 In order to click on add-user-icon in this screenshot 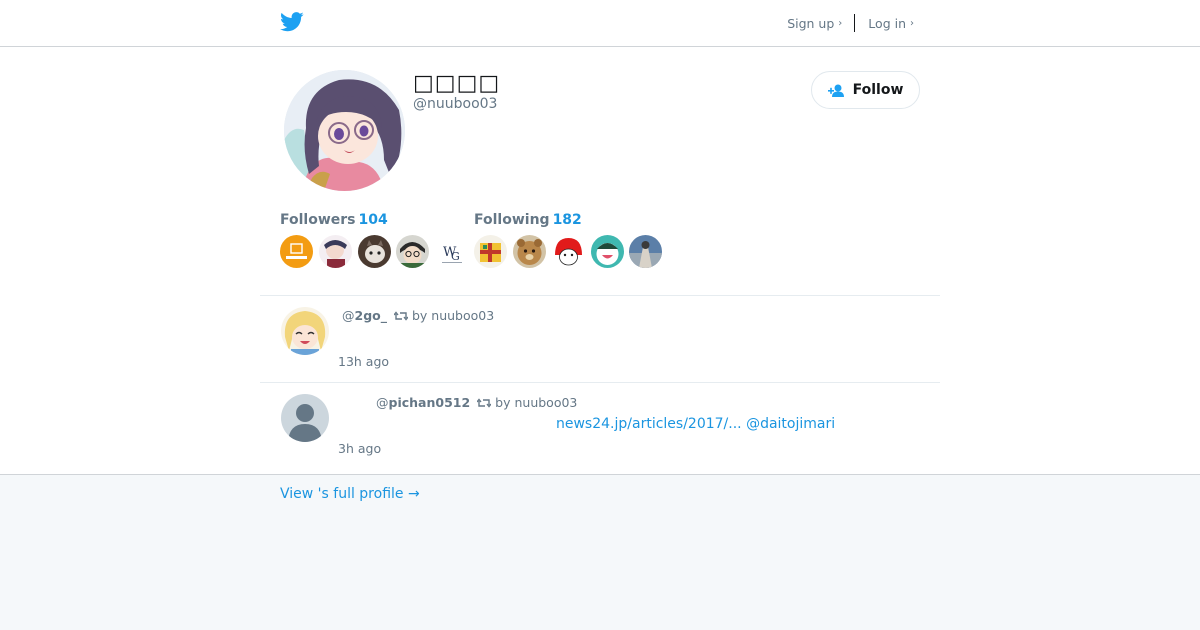, I will do `click(835, 90)`.